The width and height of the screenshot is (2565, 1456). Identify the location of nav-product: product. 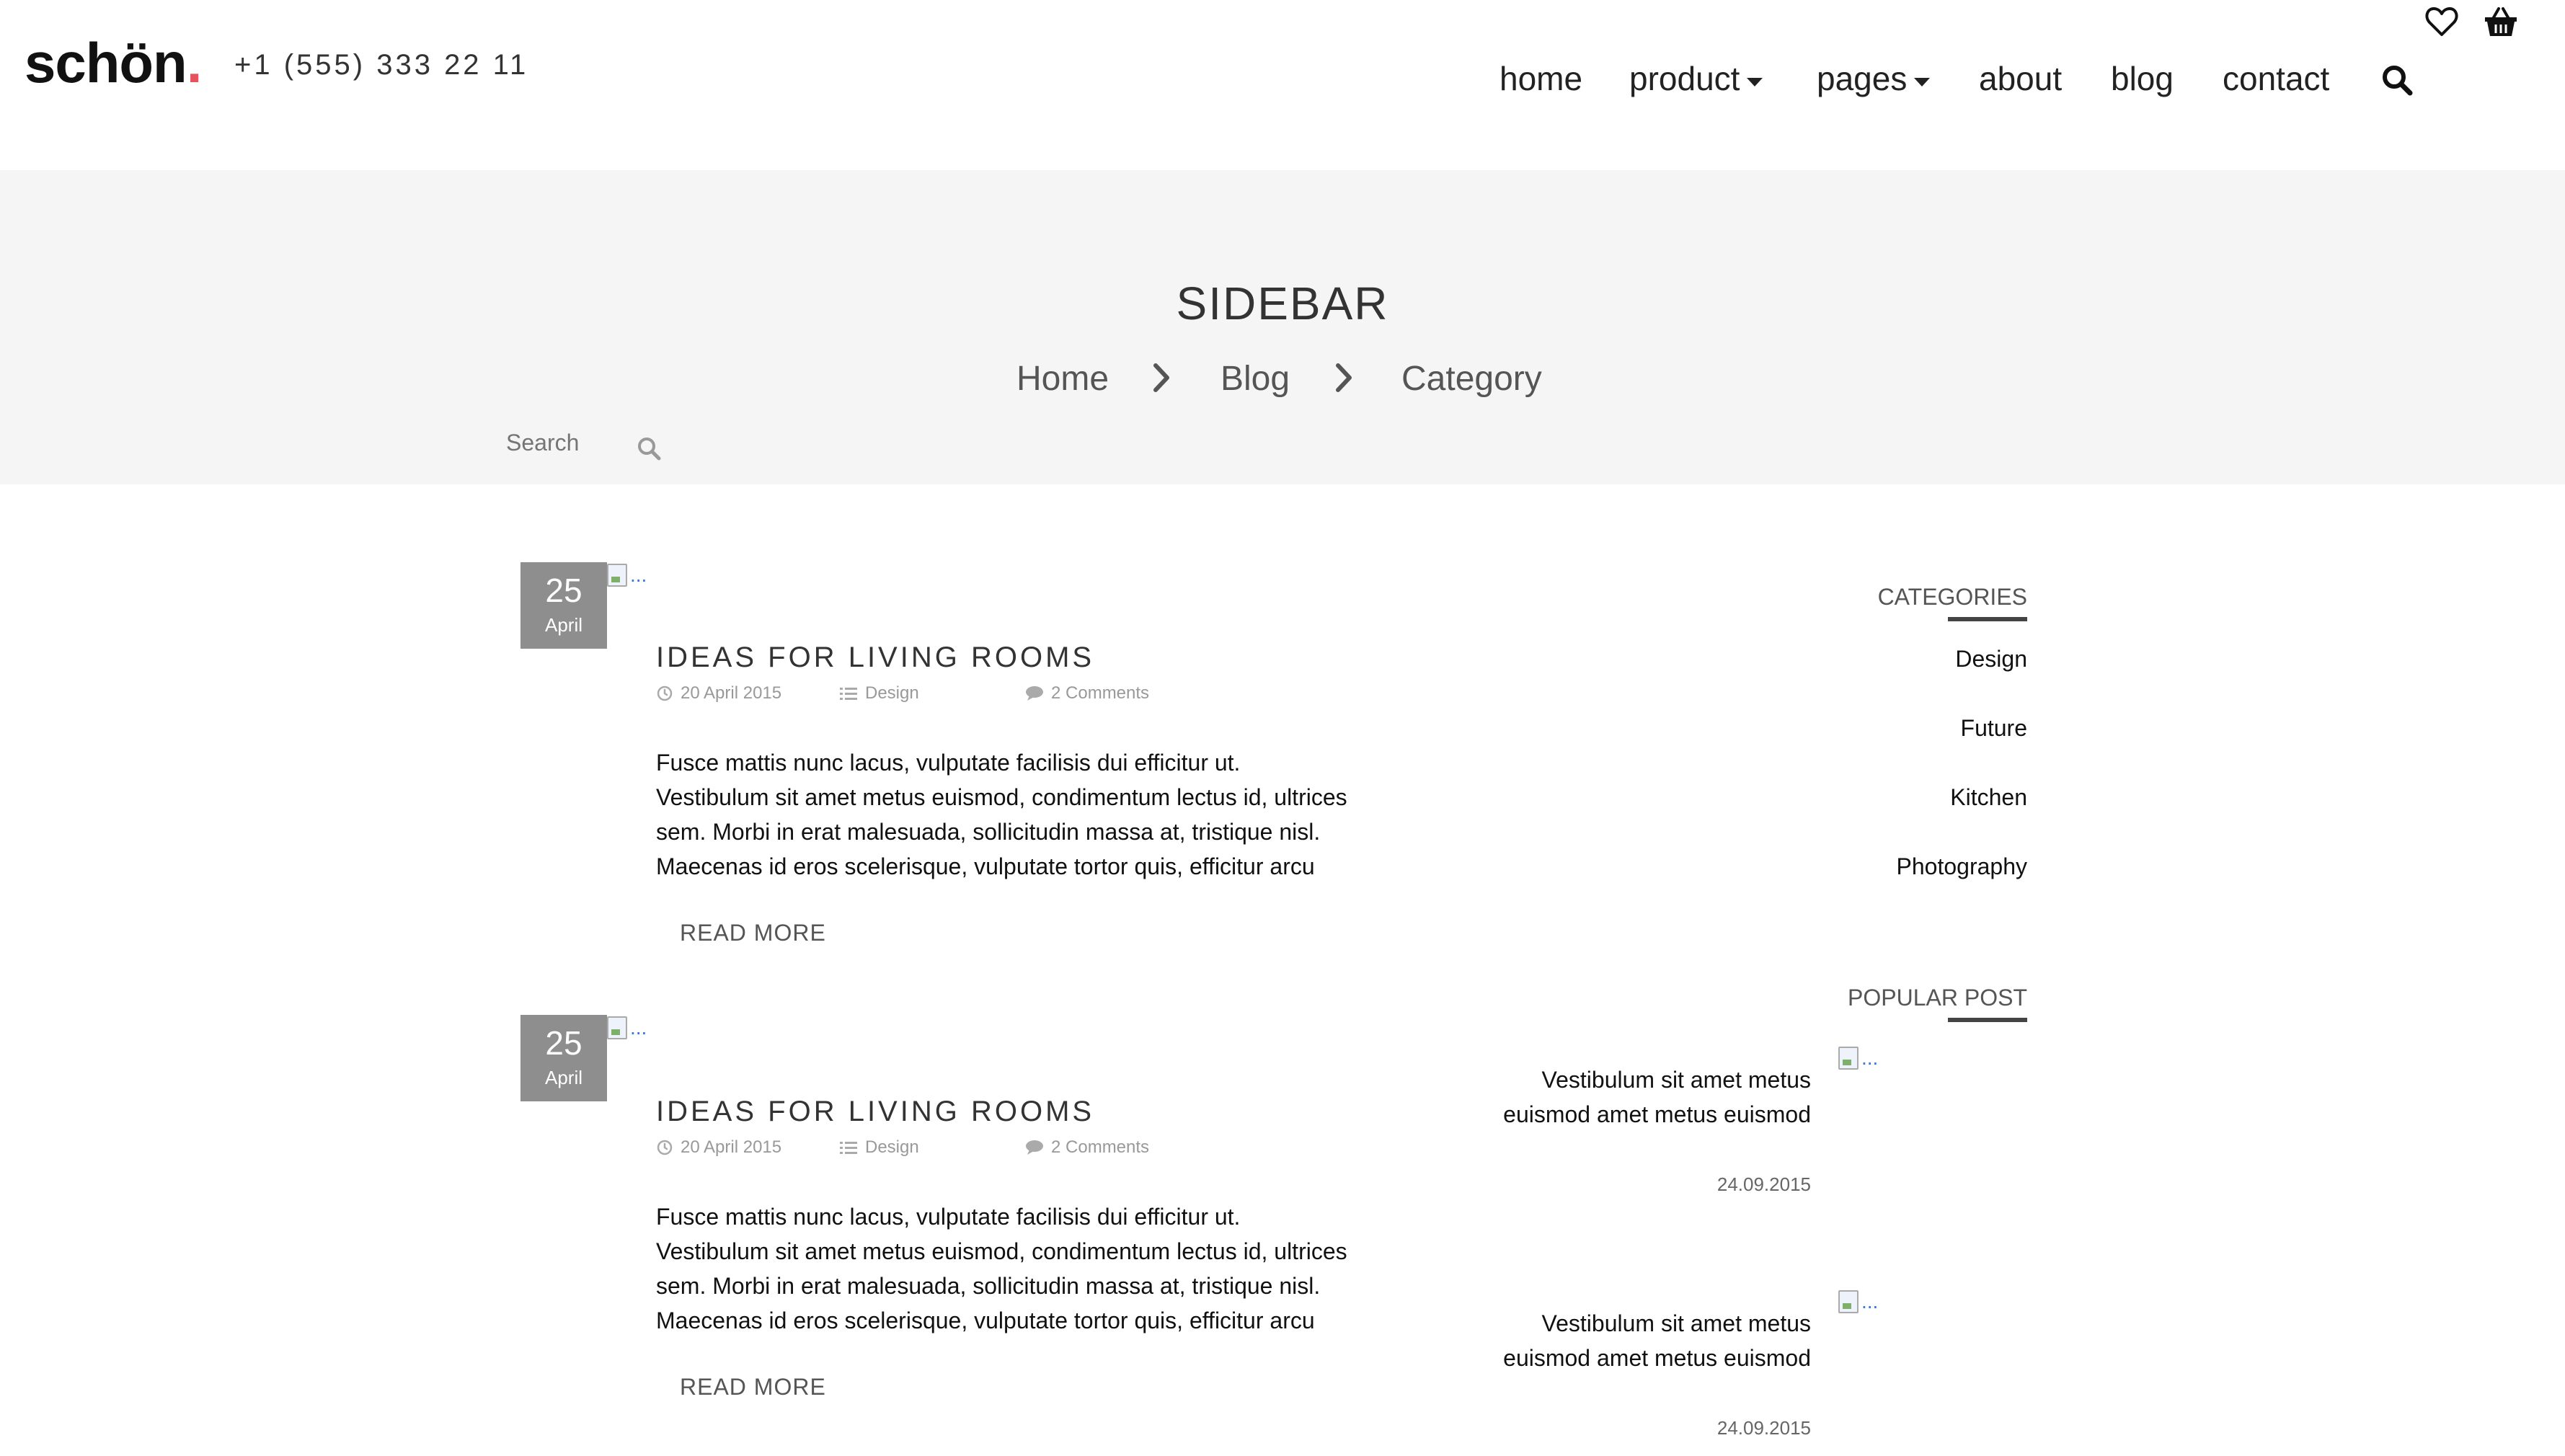
(1696, 78).